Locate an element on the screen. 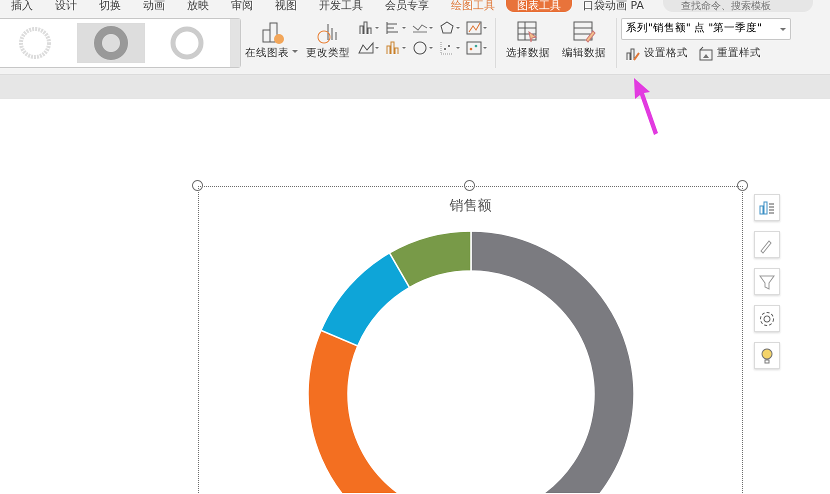  reset-style-icon is located at coordinates (706, 54).